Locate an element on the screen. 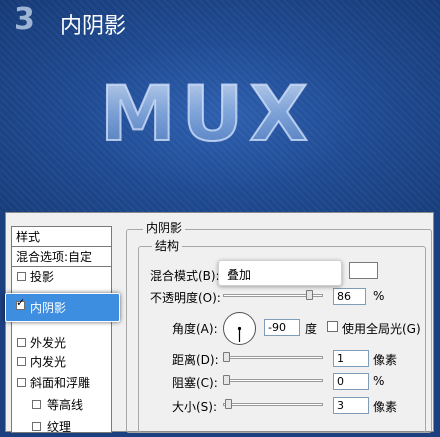  style-item-label: 外发光 is located at coordinates (48, 343).